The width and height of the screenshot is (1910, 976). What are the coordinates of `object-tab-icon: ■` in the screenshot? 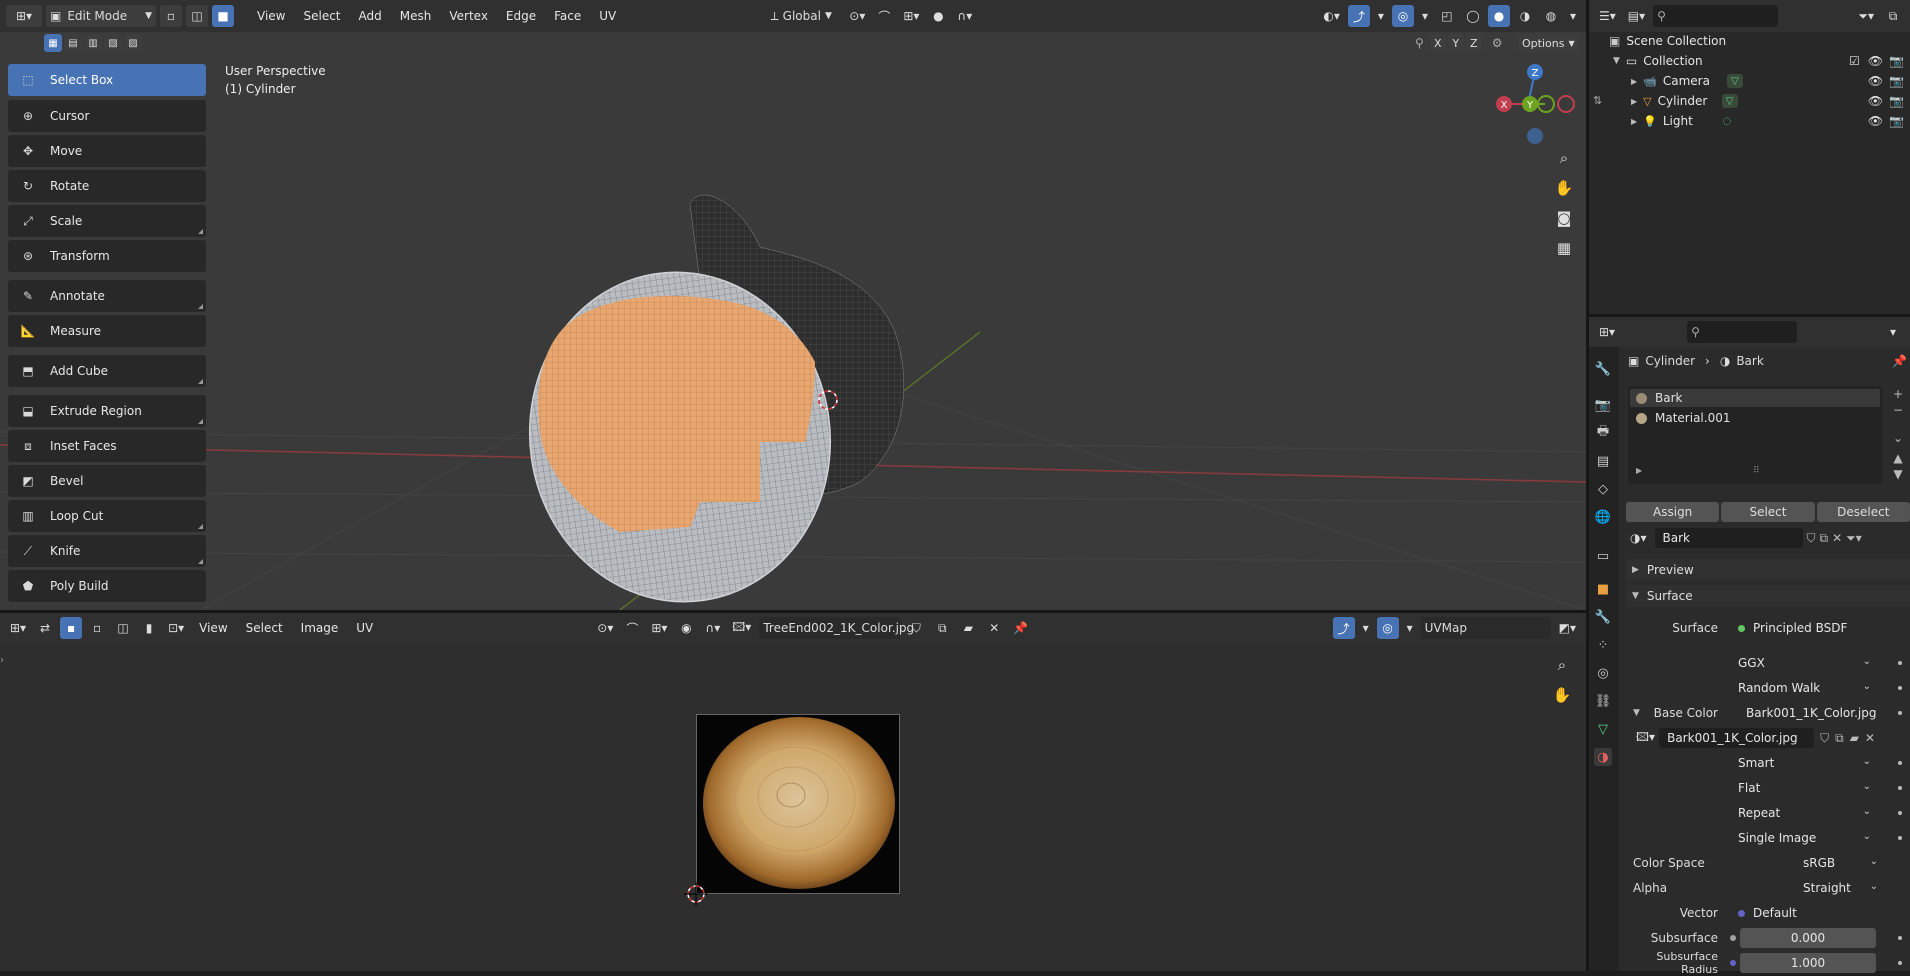 It's located at (1603, 589).